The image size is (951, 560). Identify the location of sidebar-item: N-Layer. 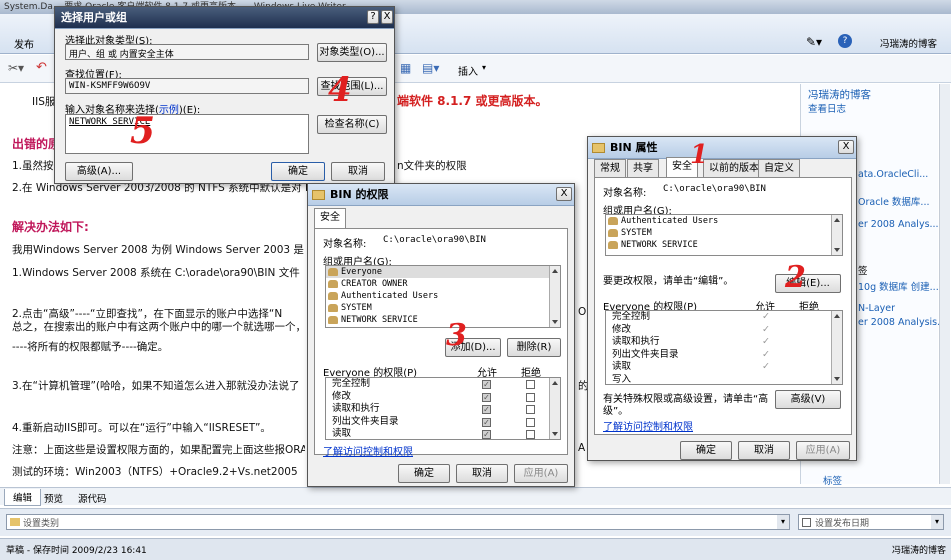
(876, 308).